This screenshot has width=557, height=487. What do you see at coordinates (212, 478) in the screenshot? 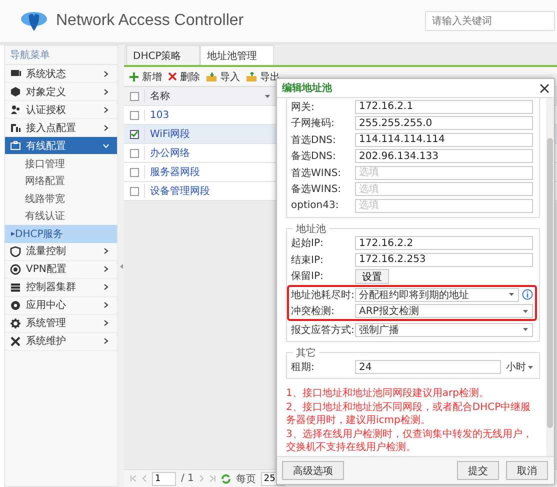
I see `last-page-icon` at bounding box center [212, 478].